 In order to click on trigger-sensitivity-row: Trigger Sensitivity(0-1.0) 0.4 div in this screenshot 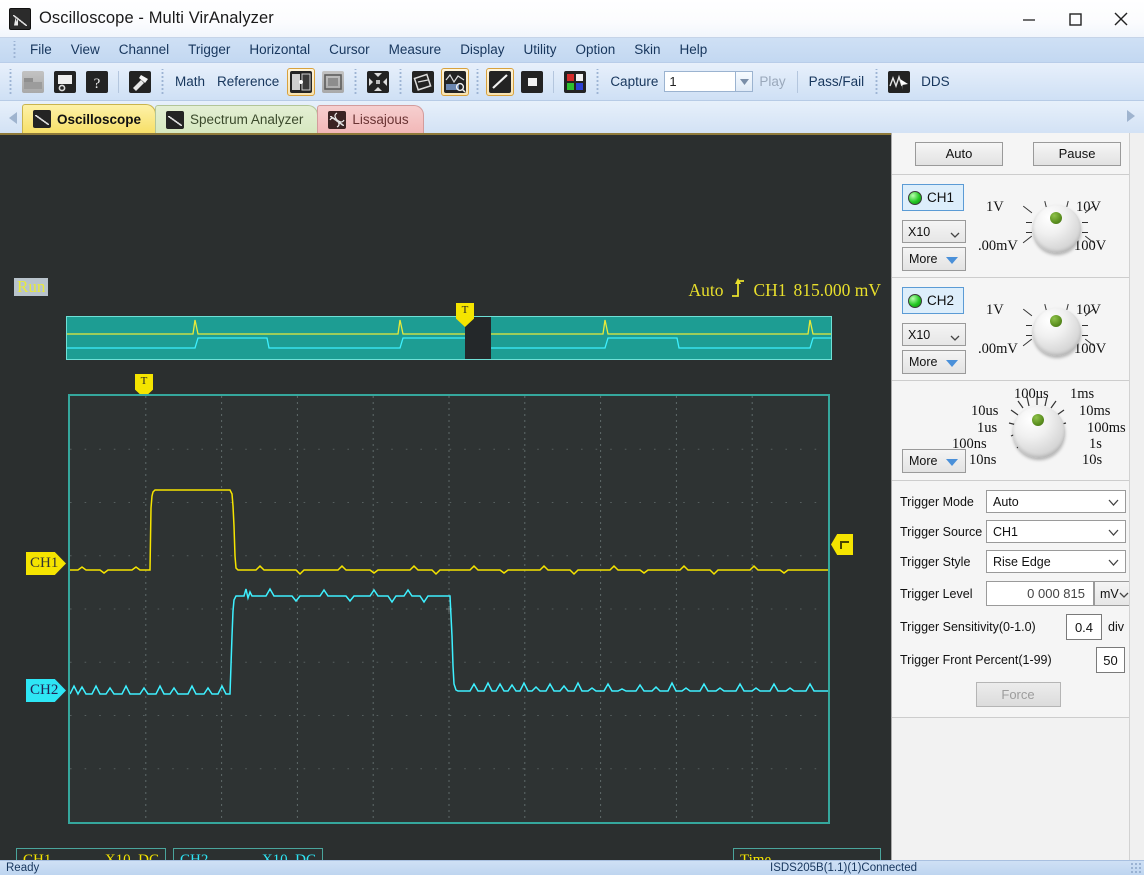, I will do `click(1018, 627)`.